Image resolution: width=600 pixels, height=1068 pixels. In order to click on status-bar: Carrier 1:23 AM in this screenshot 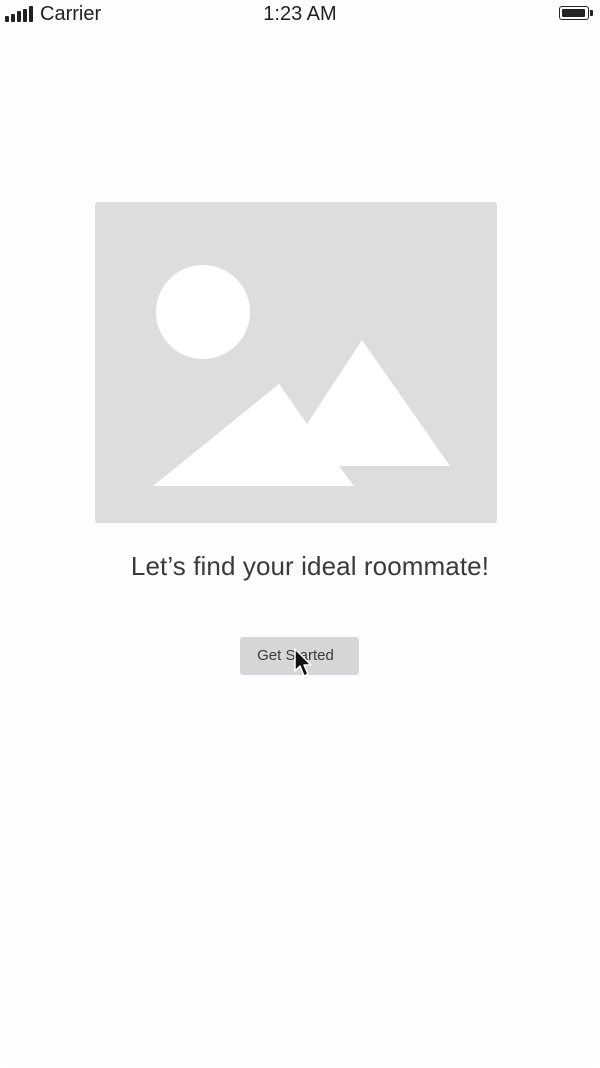, I will do `click(300, 15)`.